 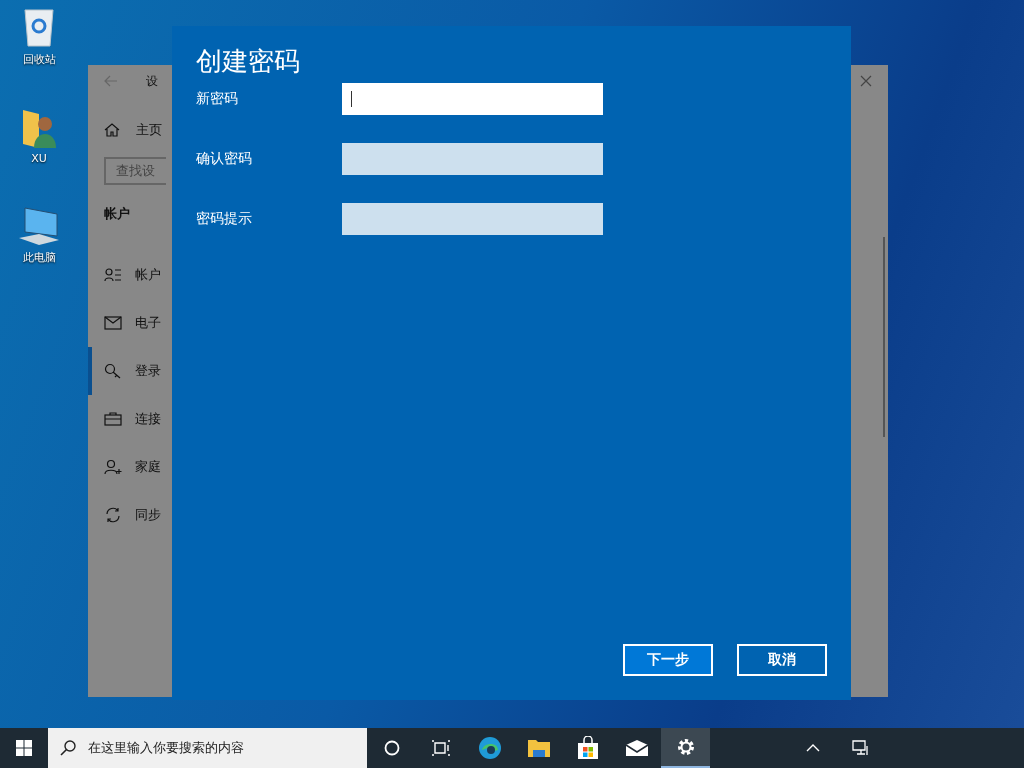 What do you see at coordinates (130, 419) in the screenshot?
I see `nav-item: 连接` at bounding box center [130, 419].